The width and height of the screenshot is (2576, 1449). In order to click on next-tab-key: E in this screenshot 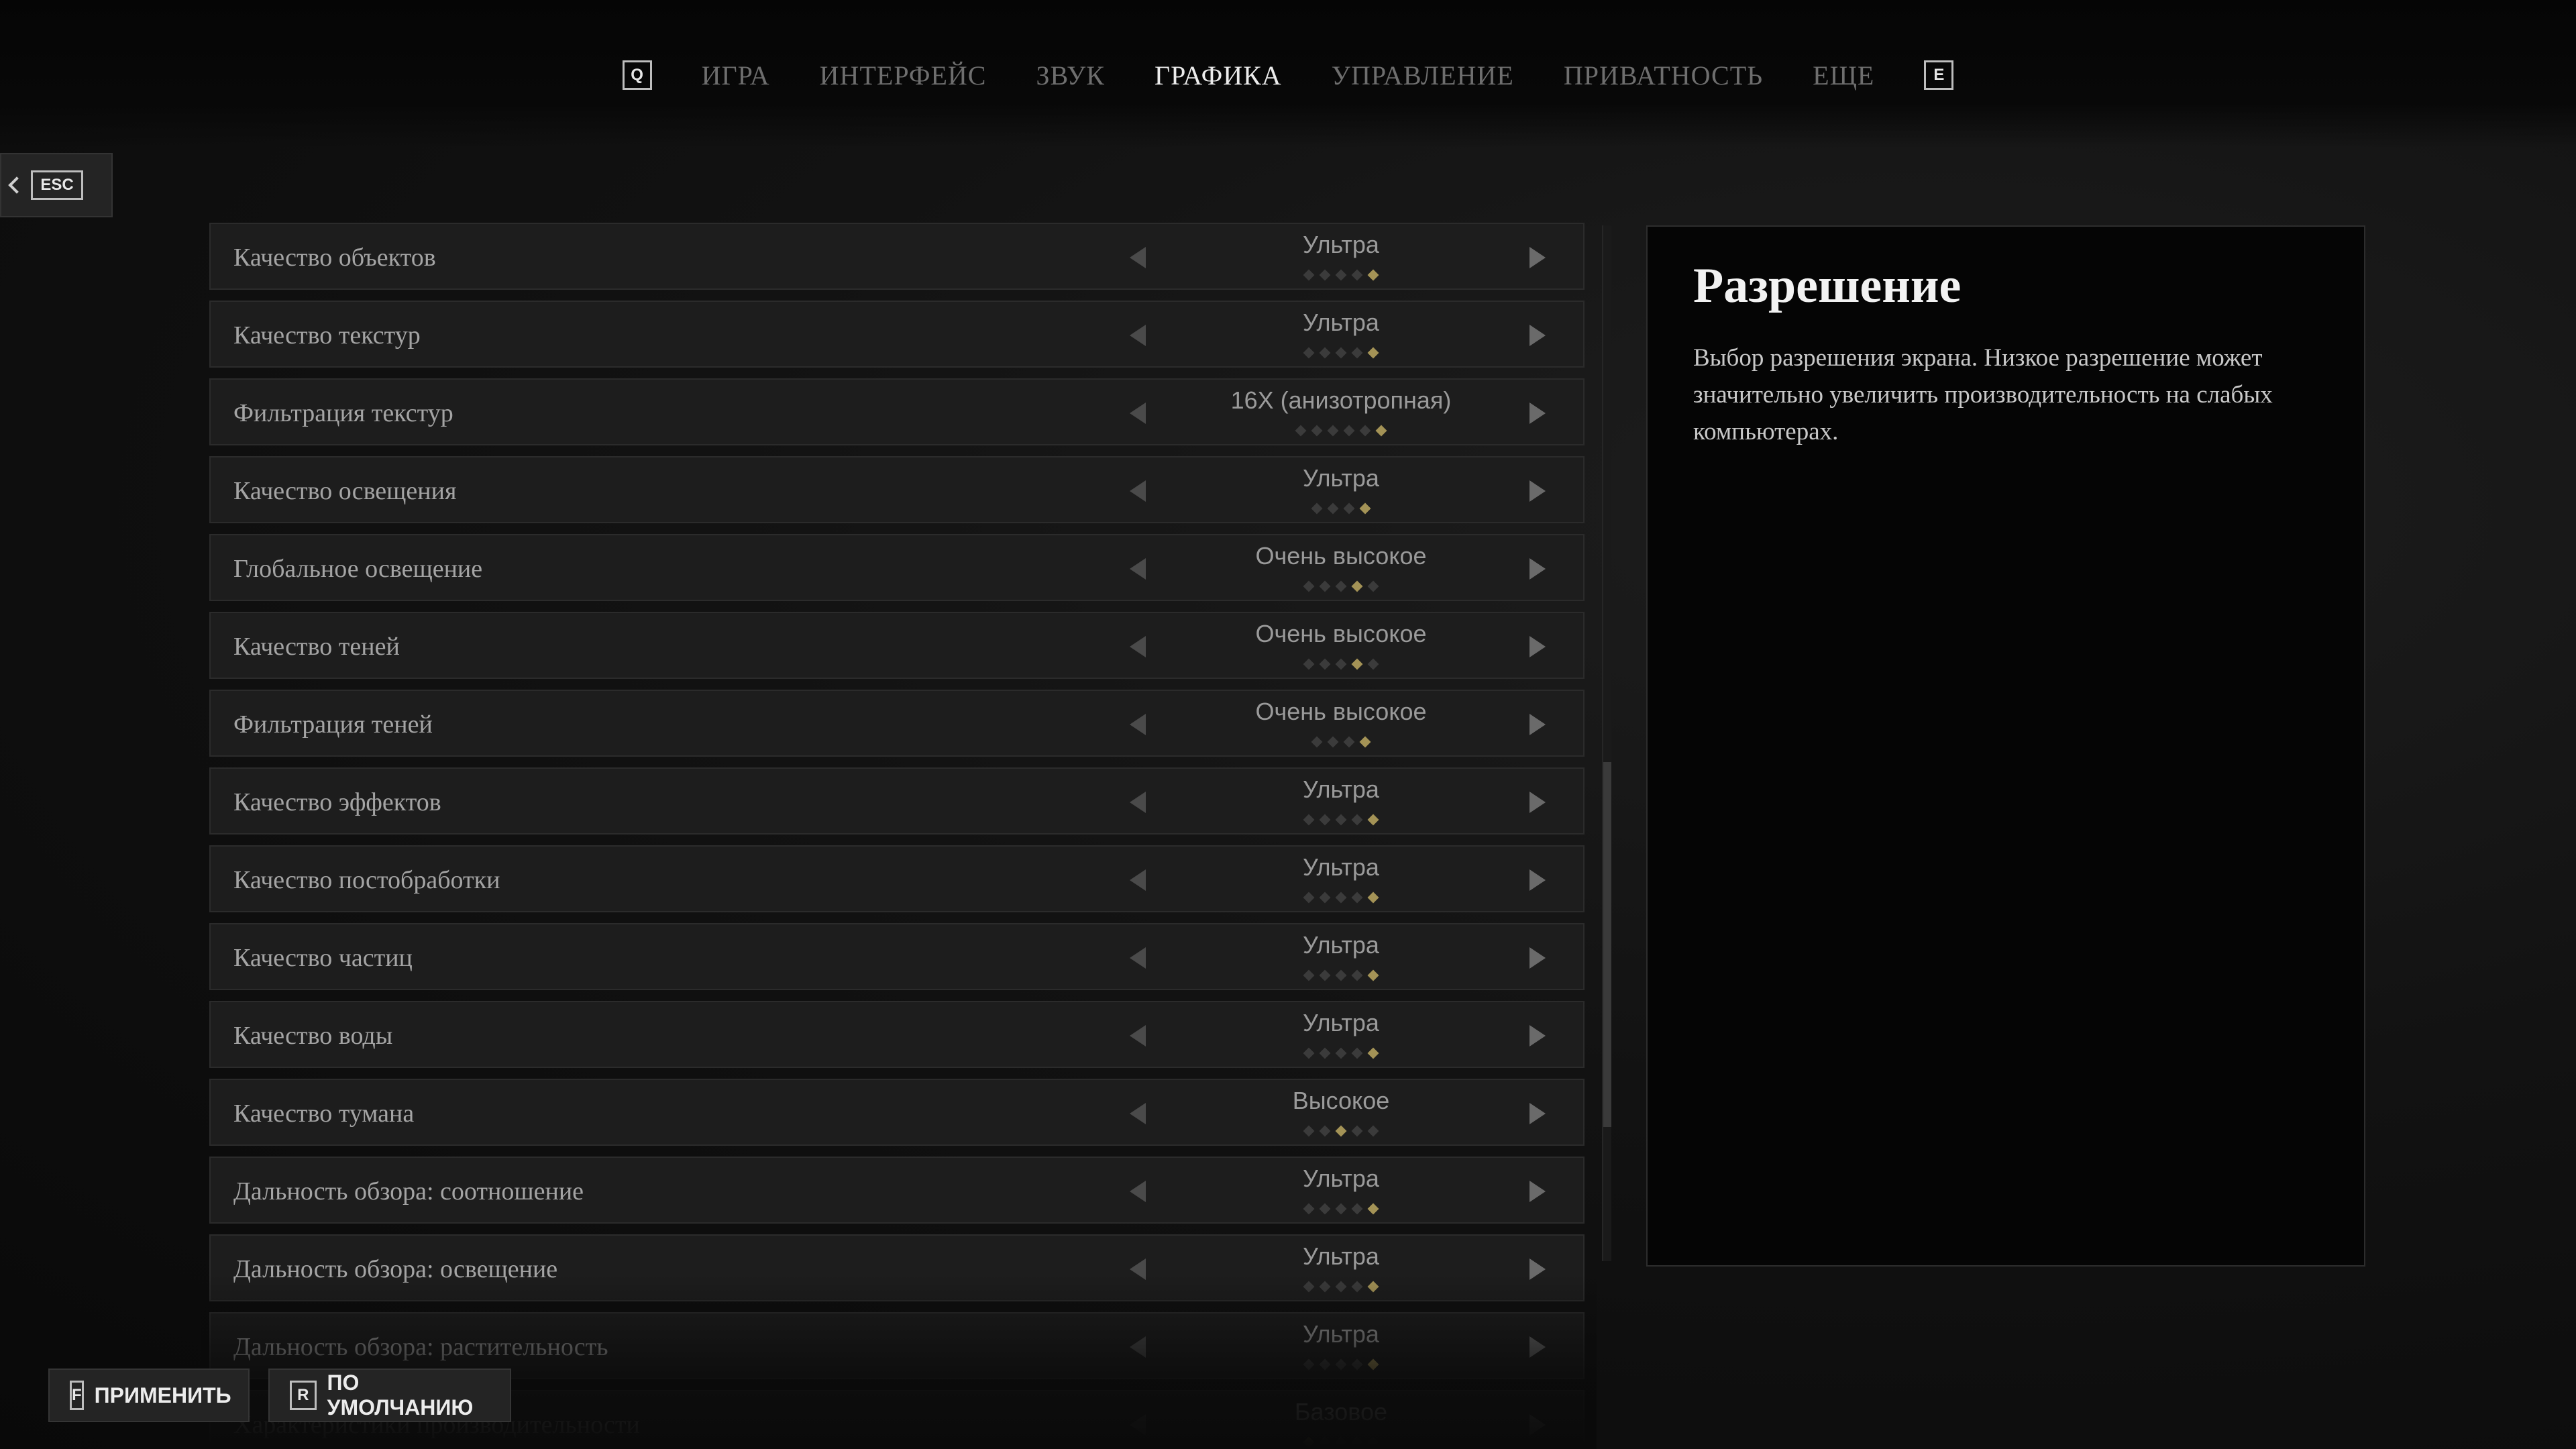, I will do `click(1939, 75)`.